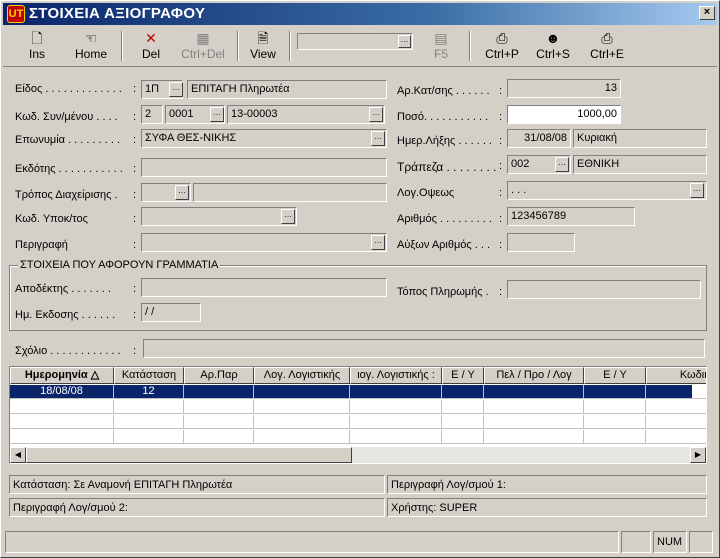 The image size is (720, 558). Describe the element at coordinates (151, 47) in the screenshot. I see `delete-button: ✕ Del` at that location.